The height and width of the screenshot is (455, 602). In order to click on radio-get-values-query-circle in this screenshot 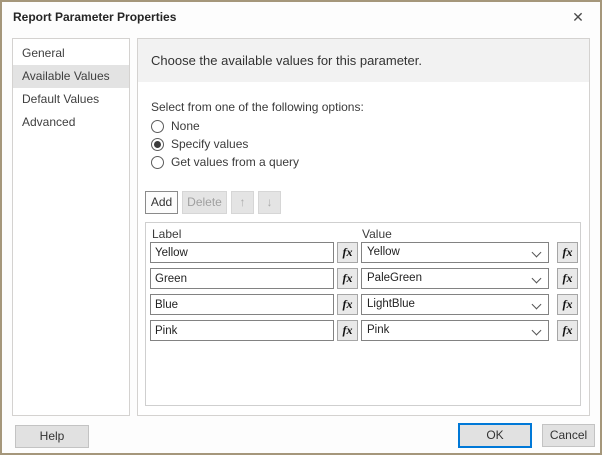, I will do `click(157, 162)`.